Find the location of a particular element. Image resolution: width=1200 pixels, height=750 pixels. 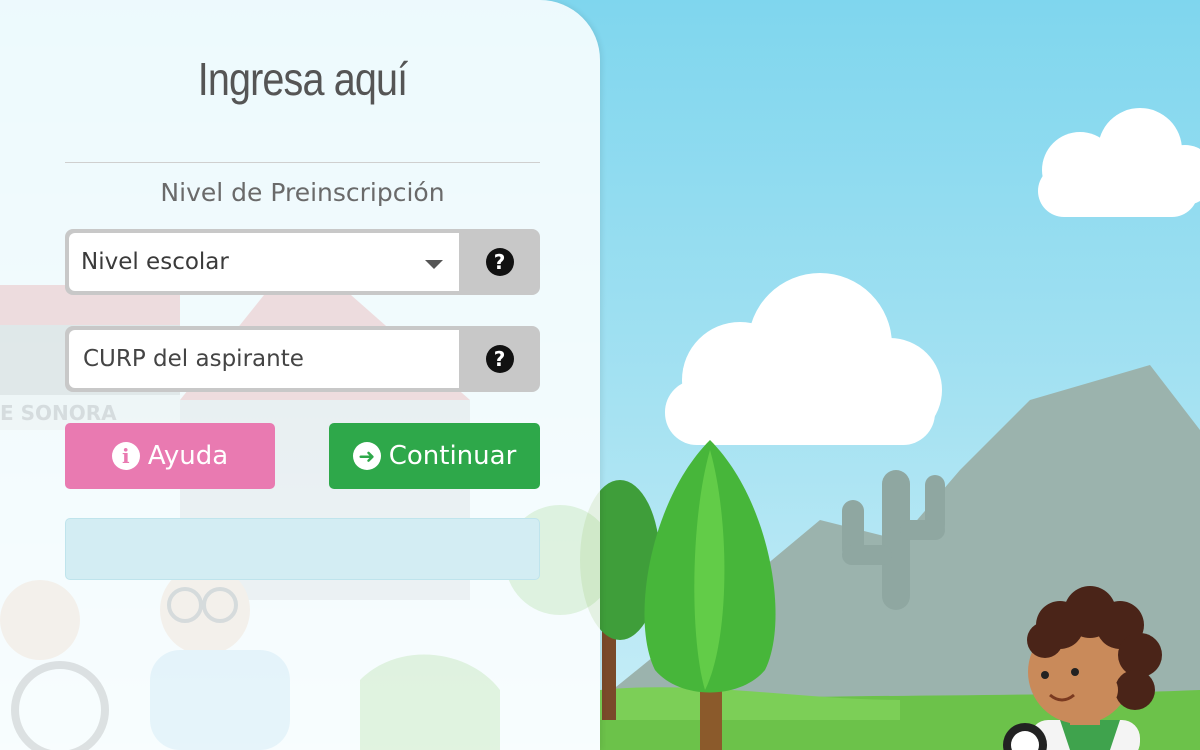

curp-input-wrapper is located at coordinates (264, 359).